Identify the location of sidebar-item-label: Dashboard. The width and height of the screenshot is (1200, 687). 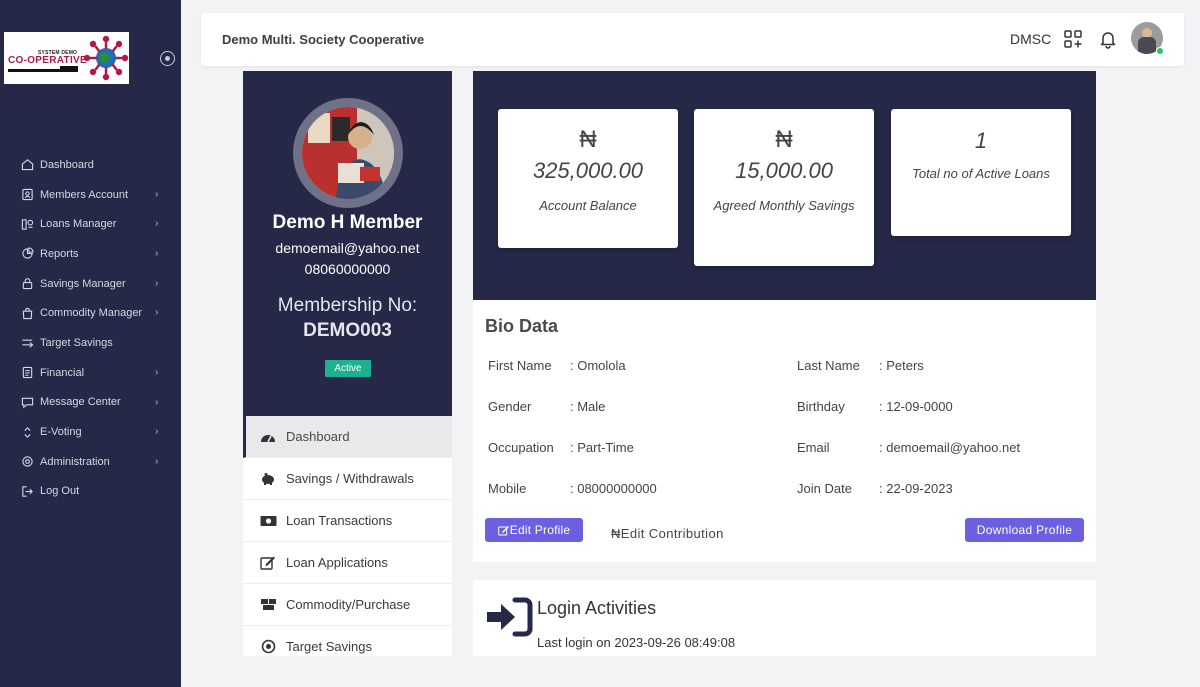
(67, 164).